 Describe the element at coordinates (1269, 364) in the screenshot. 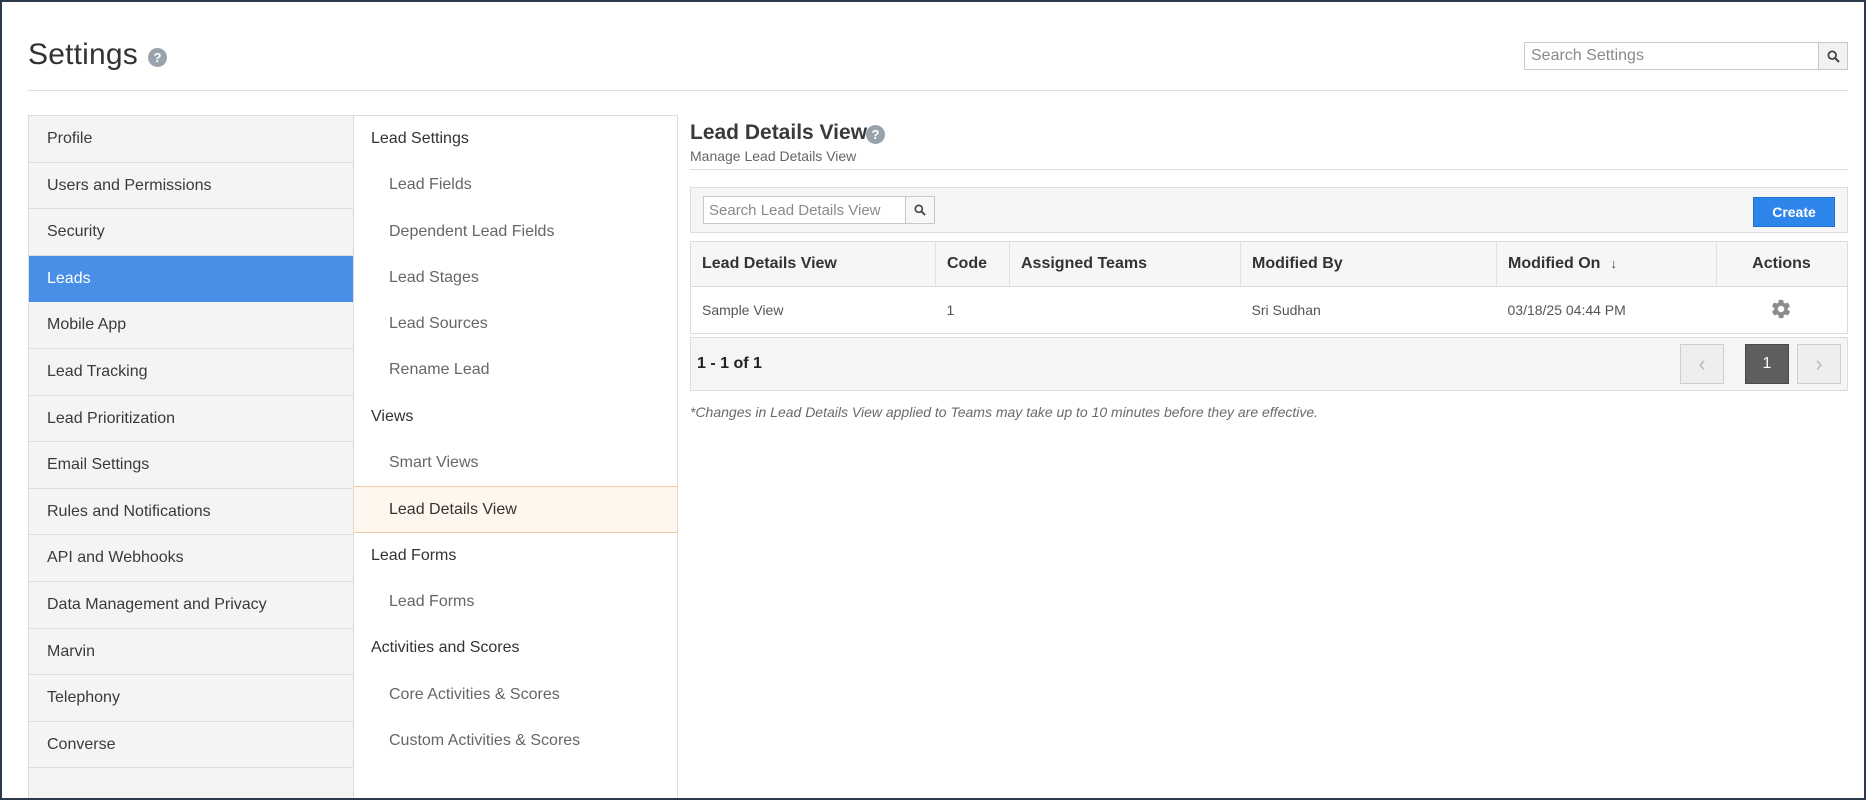

I see `pagination-bar: 1 - 1 of 1 ‹ 1 ›` at that location.